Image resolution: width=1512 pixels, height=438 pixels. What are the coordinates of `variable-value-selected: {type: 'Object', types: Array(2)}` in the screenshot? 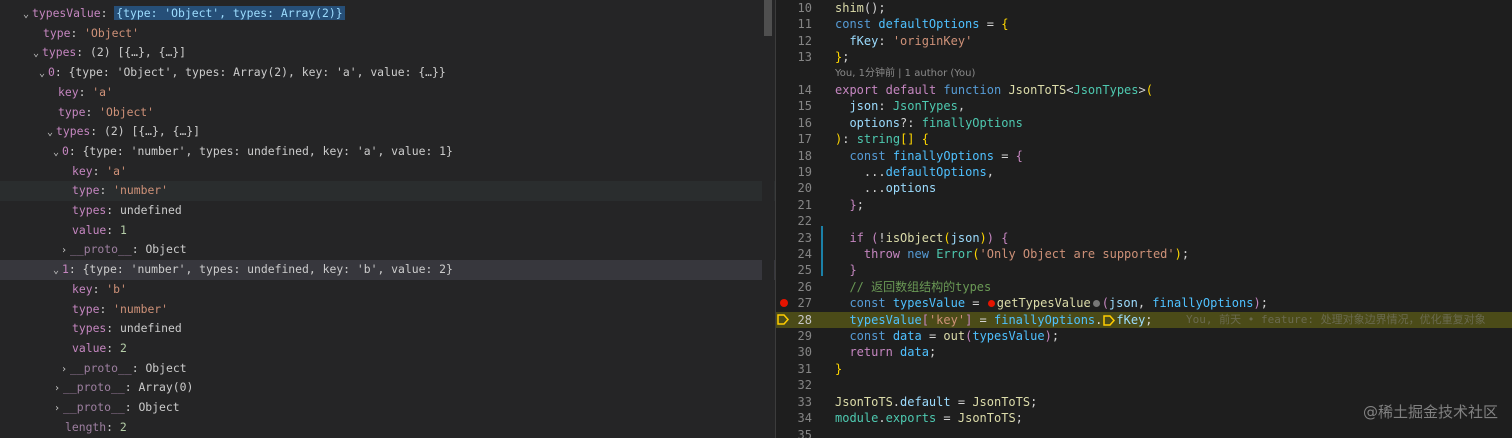 It's located at (229, 13).